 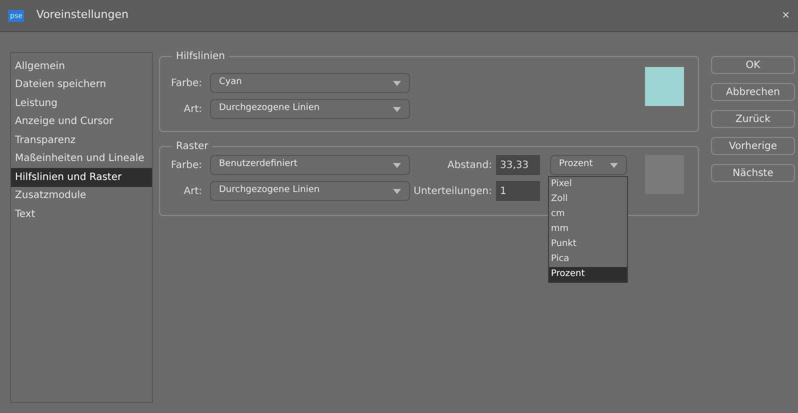 What do you see at coordinates (518, 165) in the screenshot?
I see `input-field: 33,33` at bounding box center [518, 165].